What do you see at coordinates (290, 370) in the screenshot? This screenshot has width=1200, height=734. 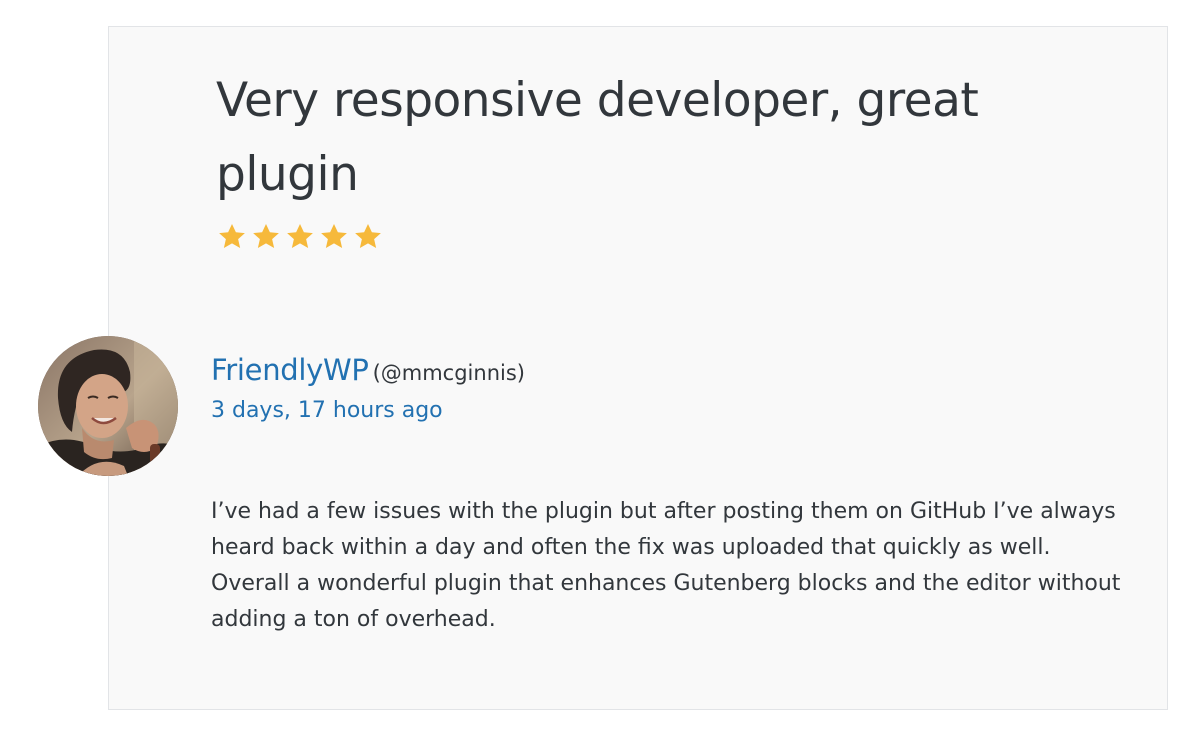 I see `author-name-link: FriendlyWP` at bounding box center [290, 370].